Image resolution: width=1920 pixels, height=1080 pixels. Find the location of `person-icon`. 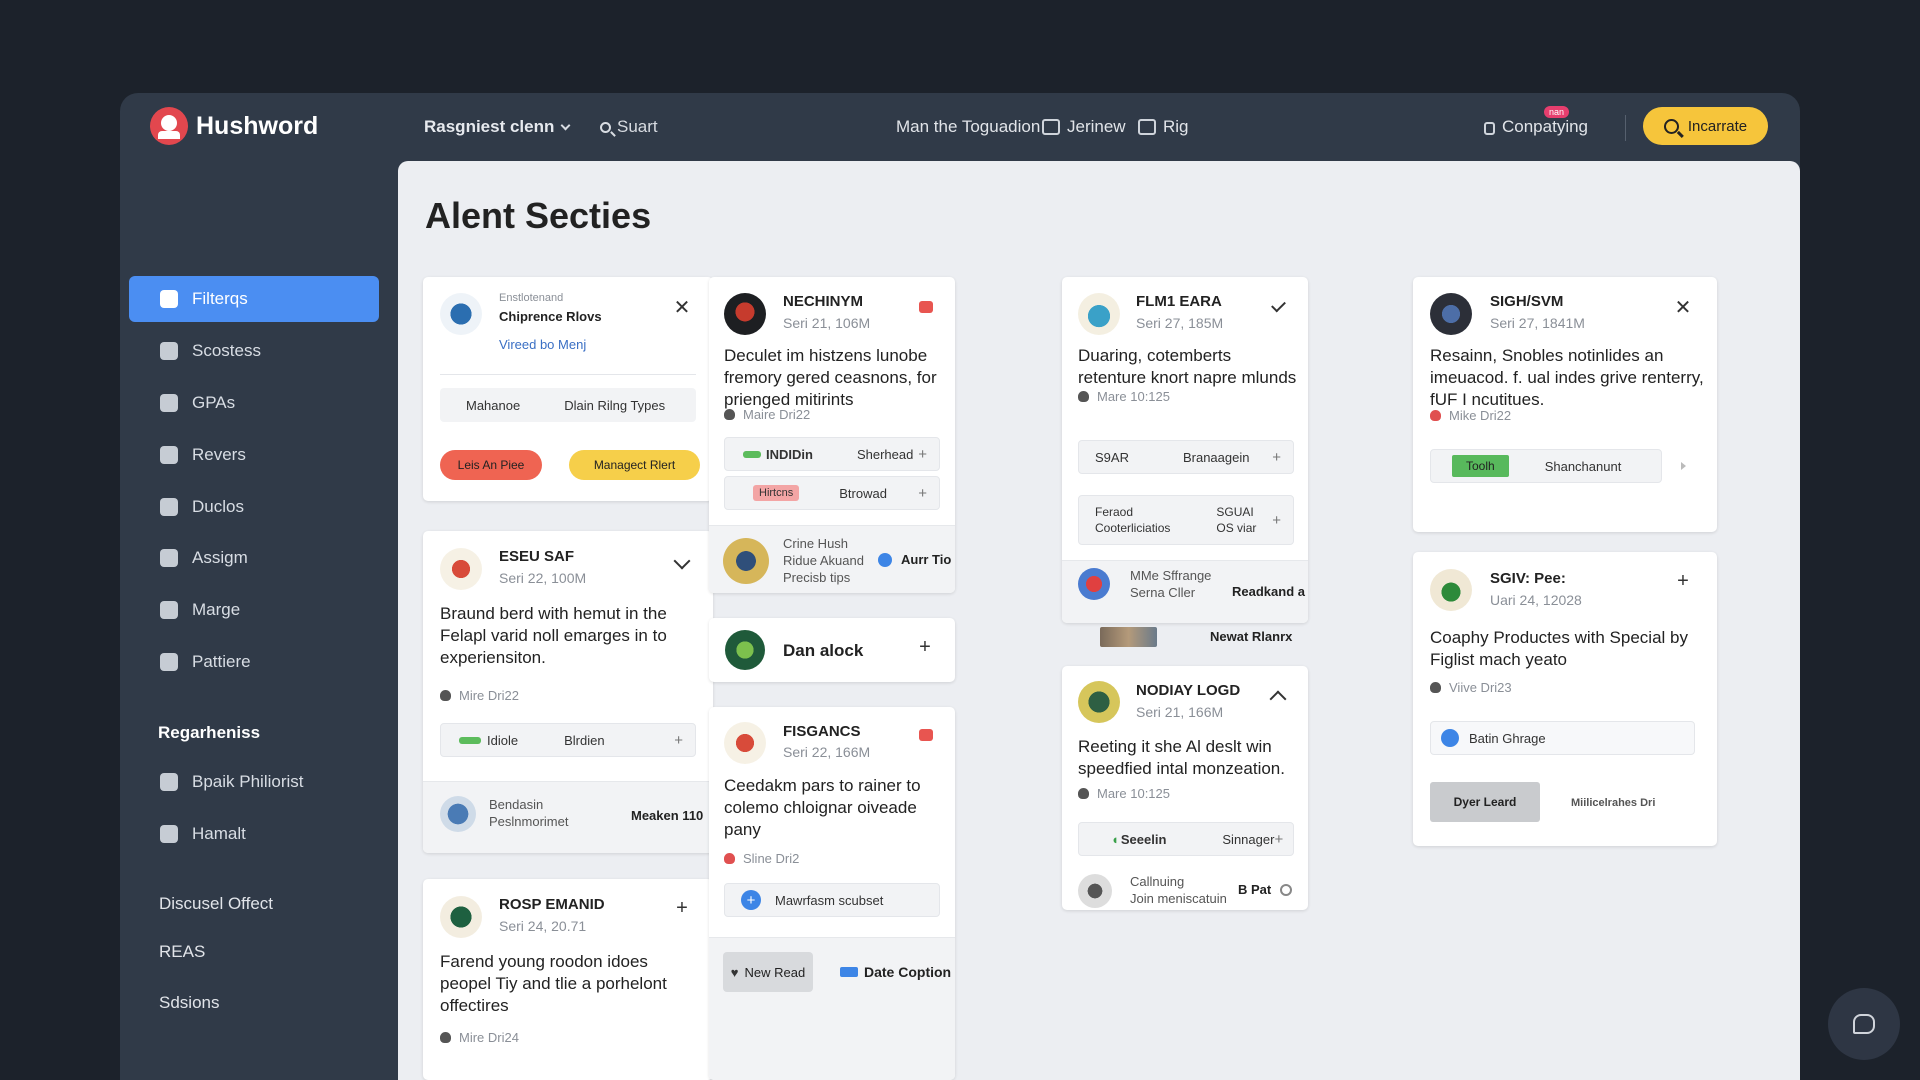

person-icon is located at coordinates (169, 610).